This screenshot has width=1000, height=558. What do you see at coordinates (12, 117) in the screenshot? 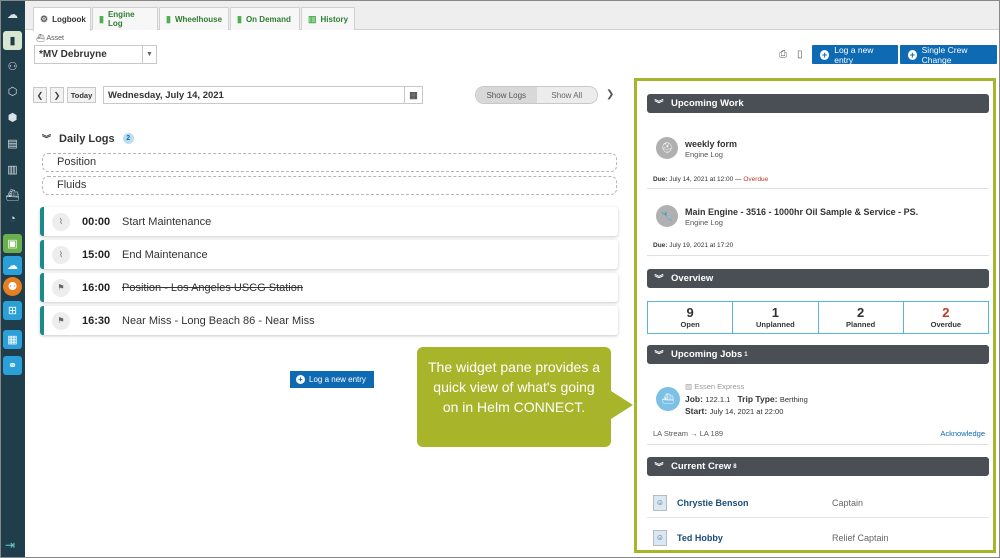
I see `package-icon: ⬢` at bounding box center [12, 117].